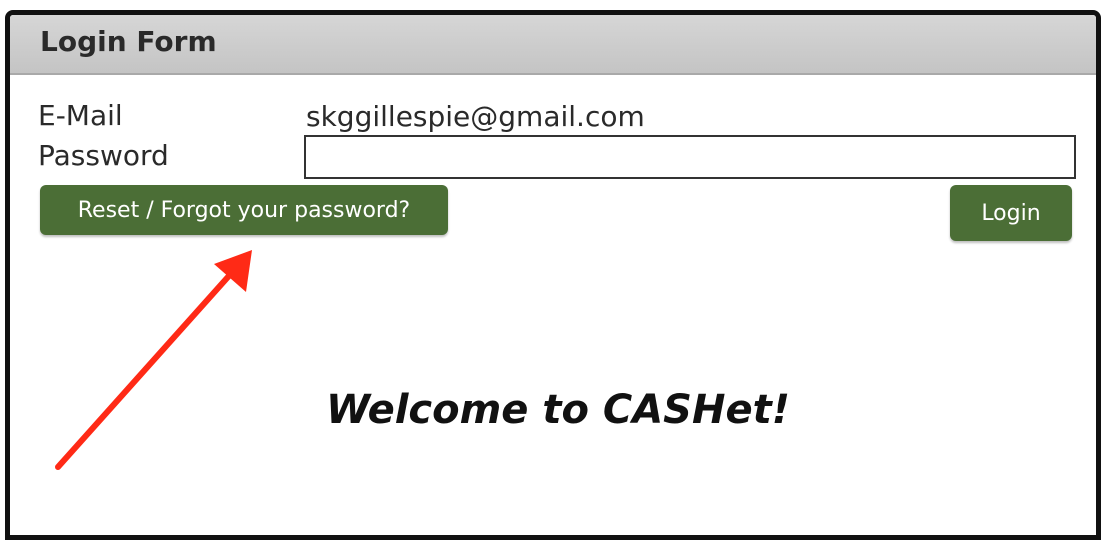 The image size is (1107, 540). What do you see at coordinates (690, 157) in the screenshot?
I see `password-input` at bounding box center [690, 157].